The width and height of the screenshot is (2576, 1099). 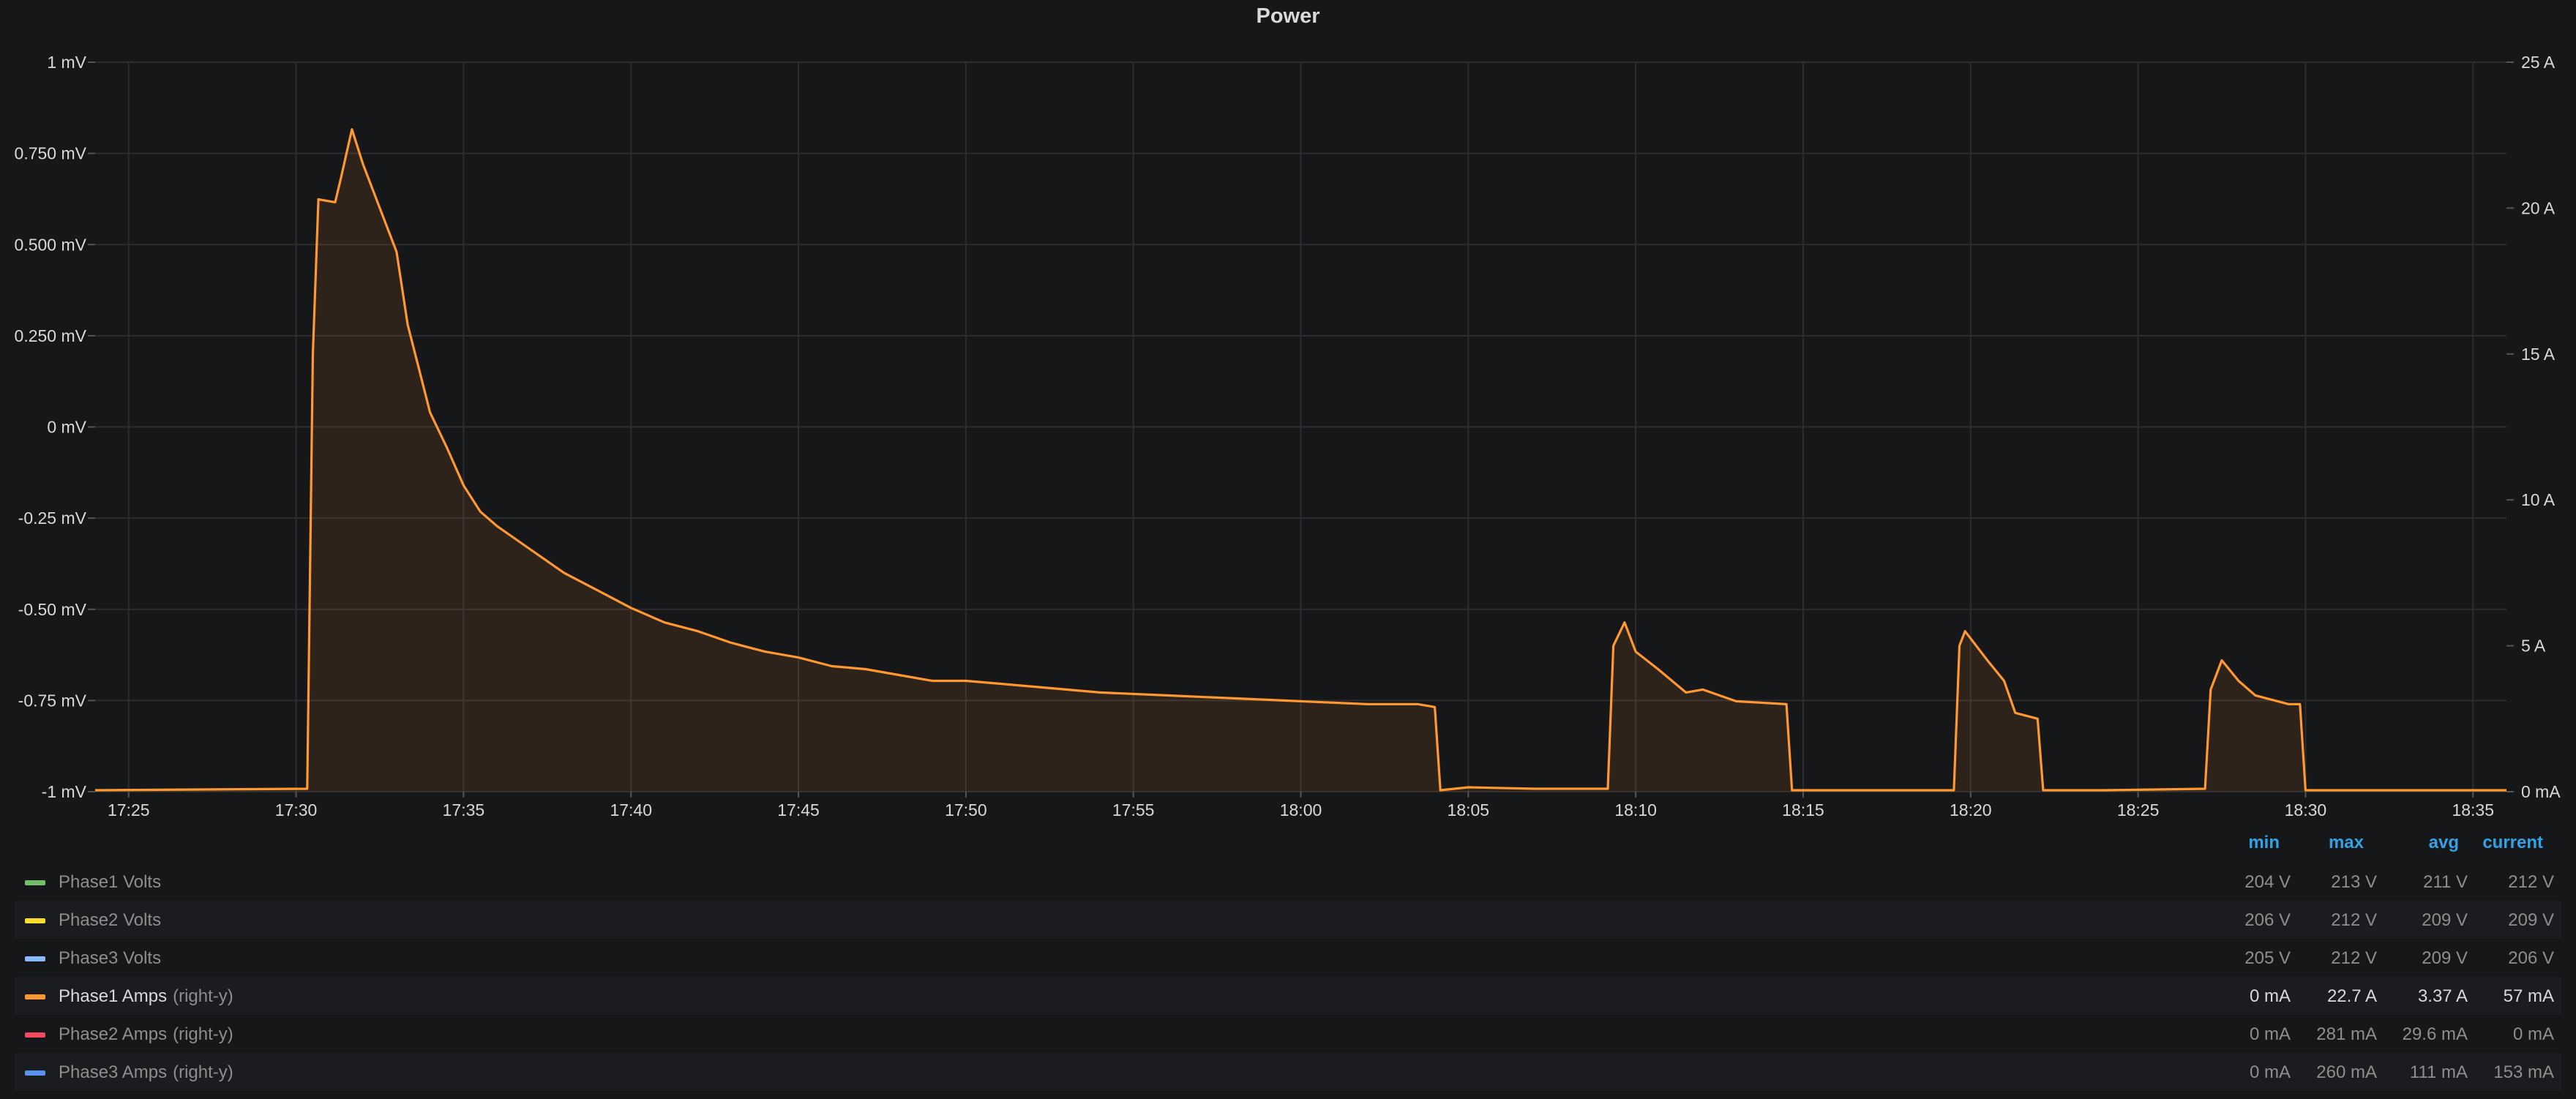 What do you see at coordinates (51, 153) in the screenshot?
I see `y-left-tick-label: 0.750 mV` at bounding box center [51, 153].